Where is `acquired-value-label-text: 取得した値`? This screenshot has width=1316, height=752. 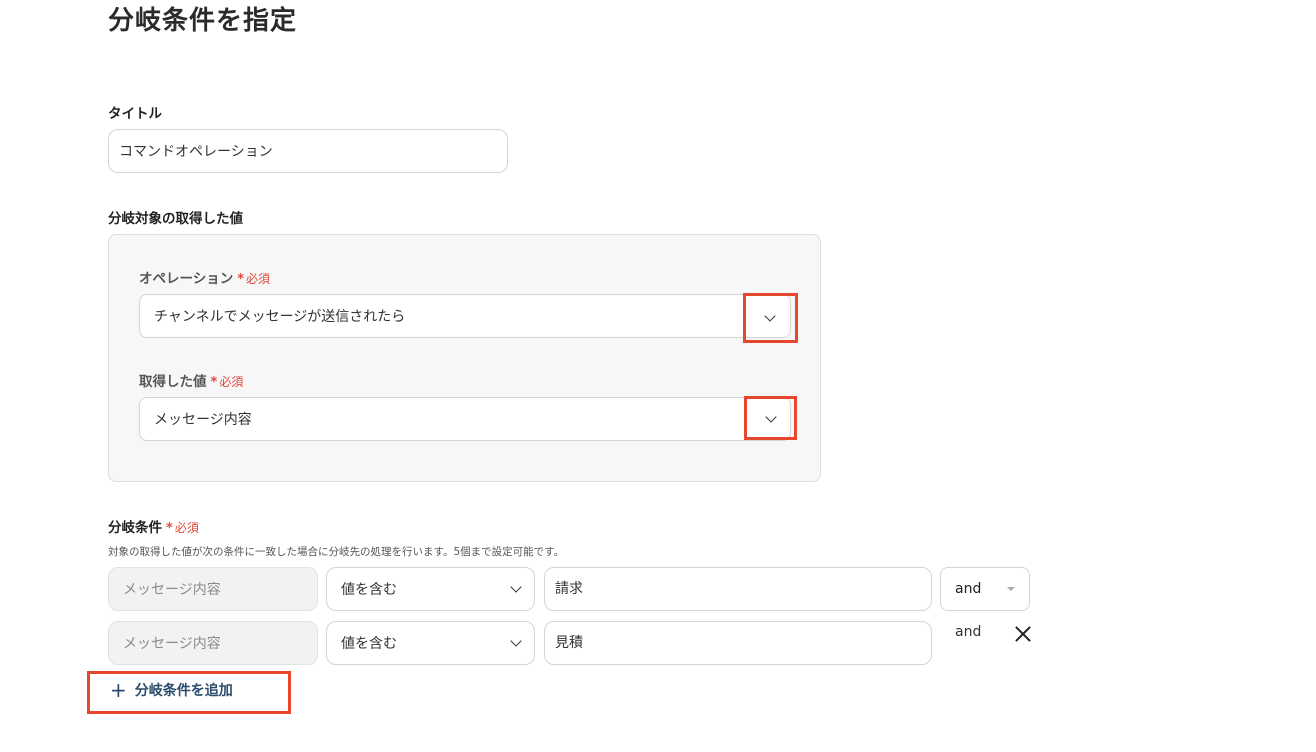 acquired-value-label-text: 取得した値 is located at coordinates (173, 382).